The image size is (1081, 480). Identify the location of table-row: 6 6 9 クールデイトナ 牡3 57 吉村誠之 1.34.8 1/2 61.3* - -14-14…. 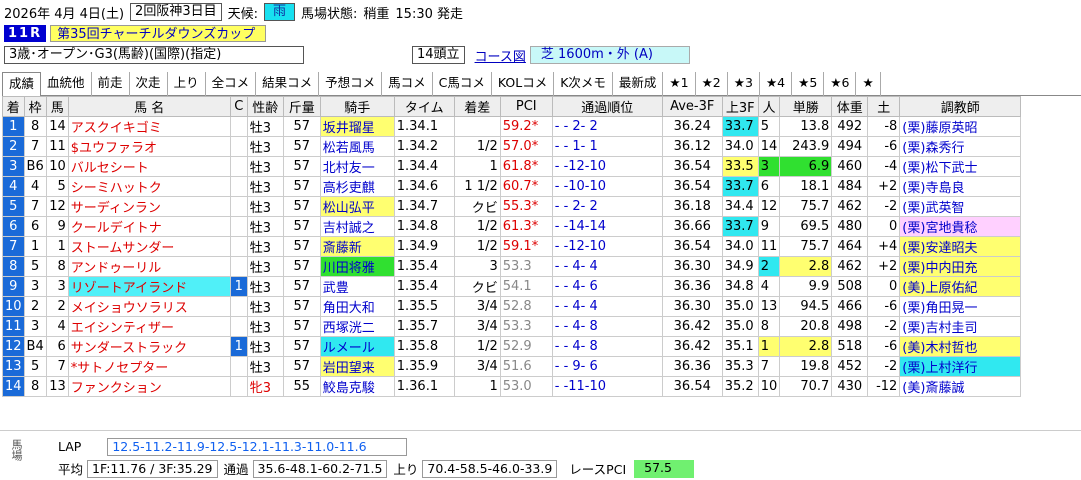
(512, 226).